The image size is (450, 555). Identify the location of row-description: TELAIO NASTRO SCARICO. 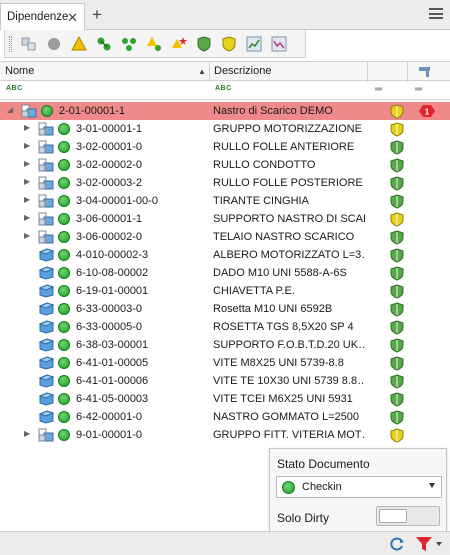
(284, 237).